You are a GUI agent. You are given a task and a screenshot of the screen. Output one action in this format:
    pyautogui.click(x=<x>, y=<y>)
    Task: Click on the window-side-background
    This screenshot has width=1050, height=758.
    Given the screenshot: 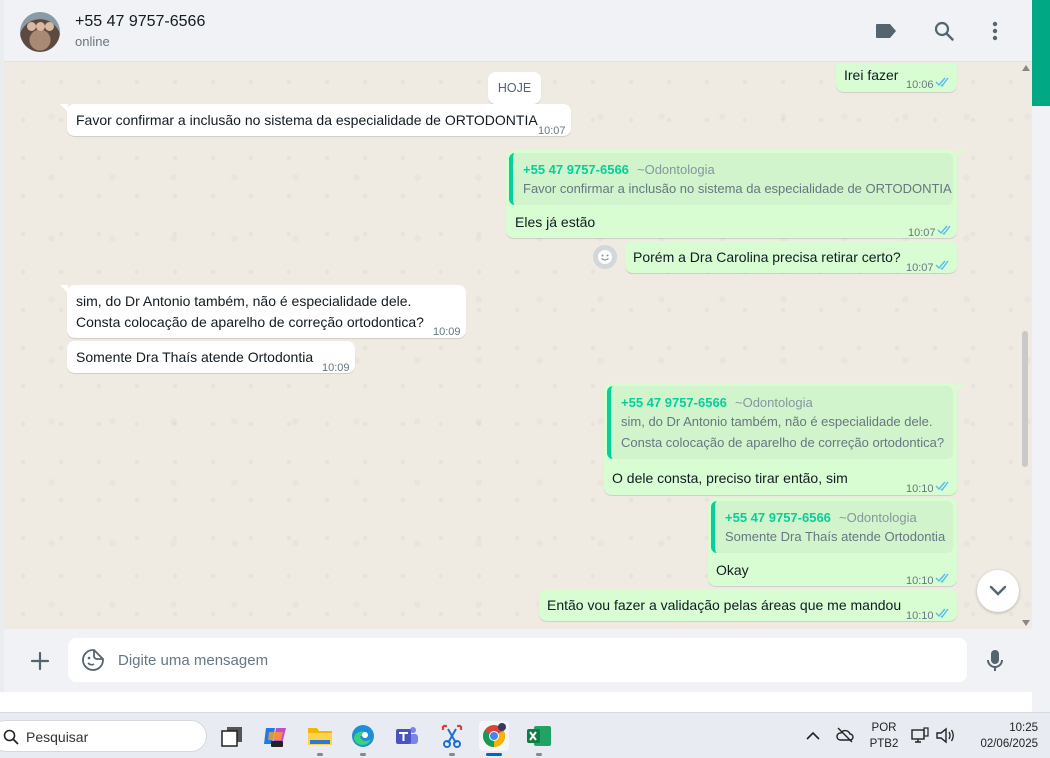 What is the action you would take?
    pyautogui.click(x=1041, y=409)
    